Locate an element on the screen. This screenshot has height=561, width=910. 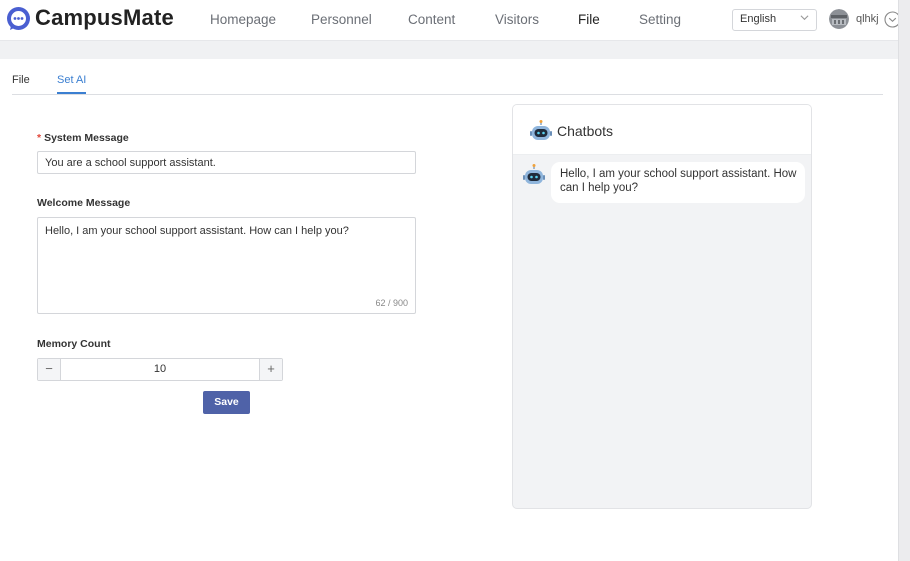
tab-set-ai: Set AI is located at coordinates (71, 80).